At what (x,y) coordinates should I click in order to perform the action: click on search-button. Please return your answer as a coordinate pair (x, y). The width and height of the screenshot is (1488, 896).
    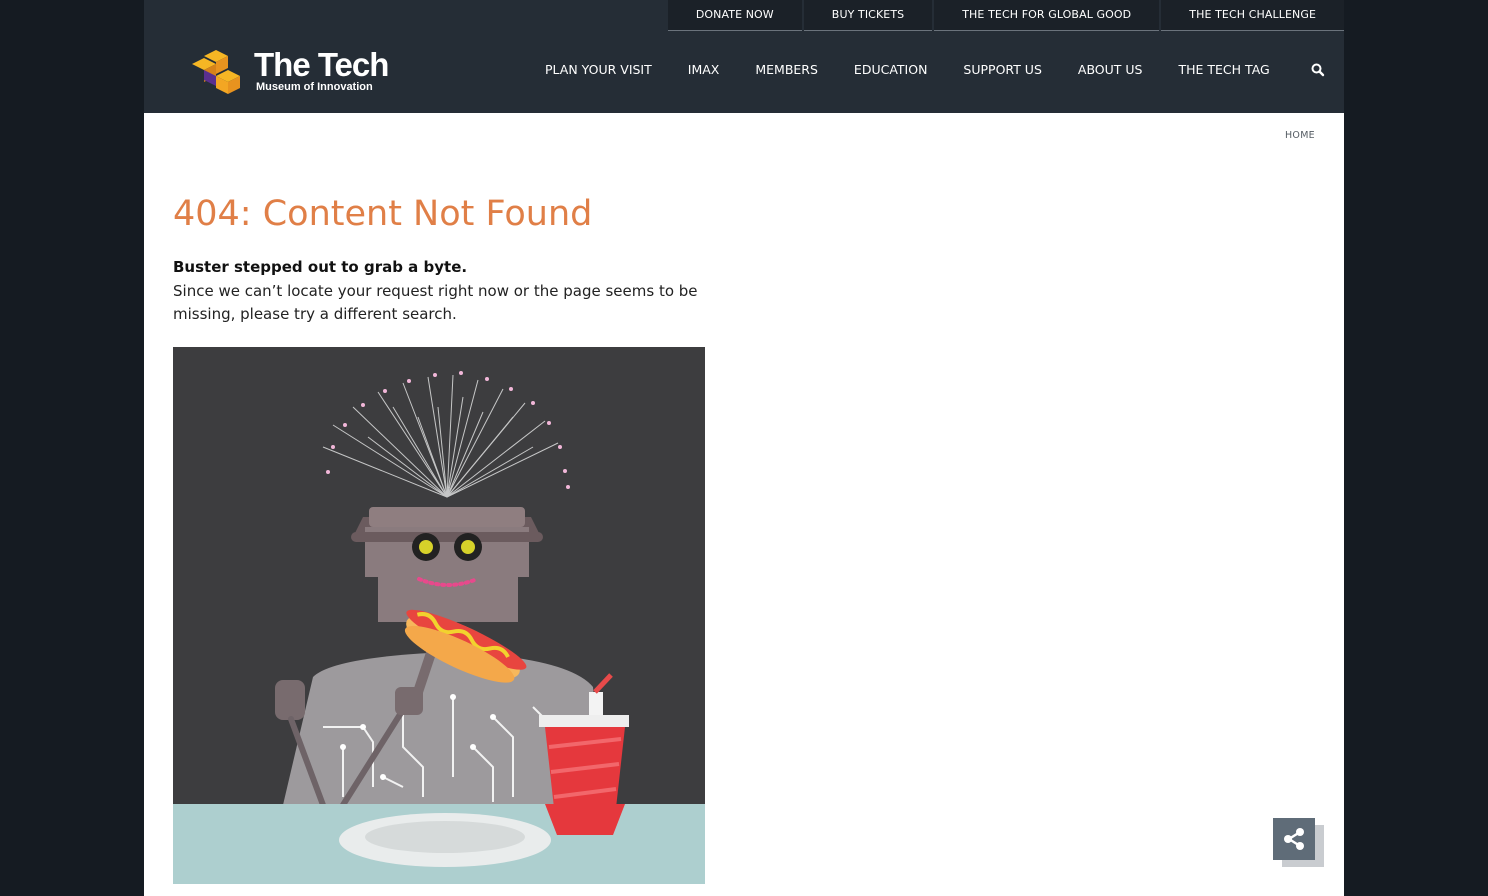
    Looking at the image, I should click on (1318, 70).